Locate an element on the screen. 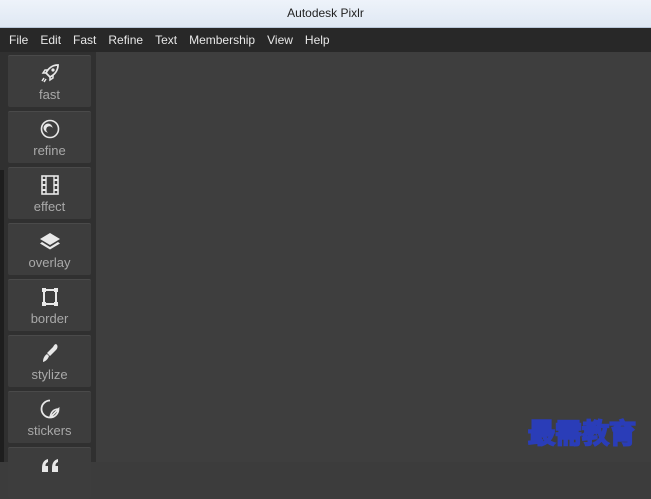 This screenshot has width=651, height=499. menu-fast: Fast is located at coordinates (84, 40).